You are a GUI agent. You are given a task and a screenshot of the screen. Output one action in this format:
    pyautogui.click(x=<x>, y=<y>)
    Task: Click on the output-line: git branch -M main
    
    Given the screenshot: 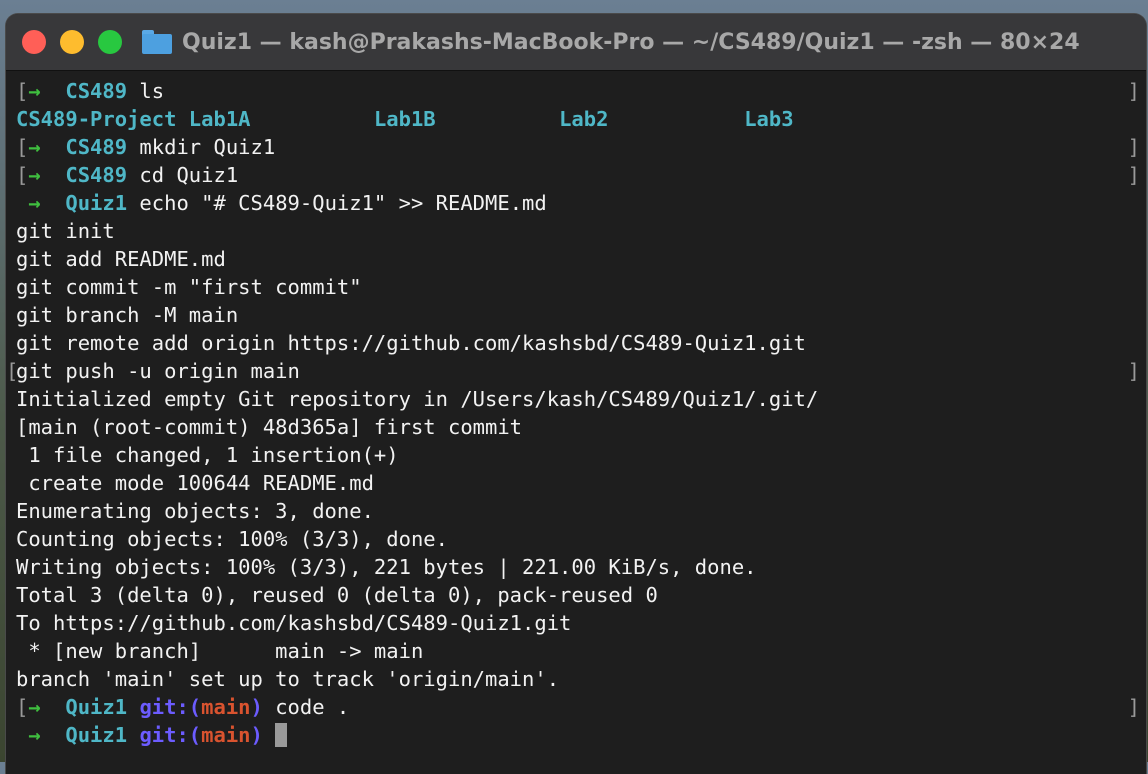 What is the action you would take?
    pyautogui.click(x=127, y=315)
    